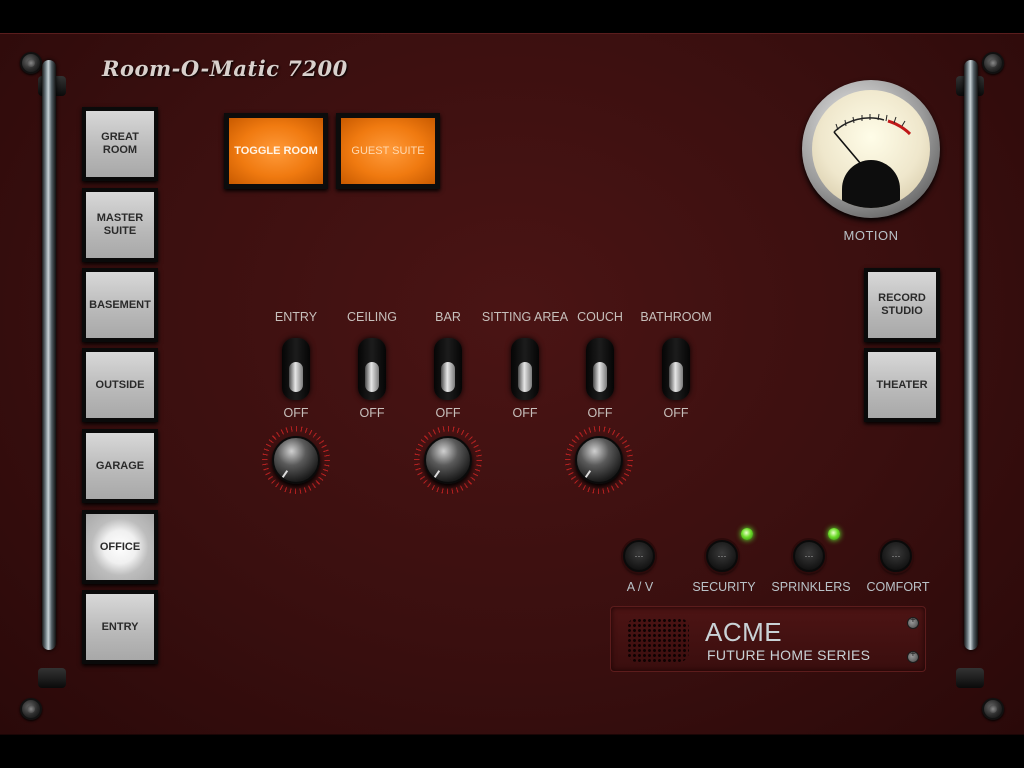 The image size is (1024, 768). I want to click on room-button-label: RECORD STUDIO, so click(902, 305).